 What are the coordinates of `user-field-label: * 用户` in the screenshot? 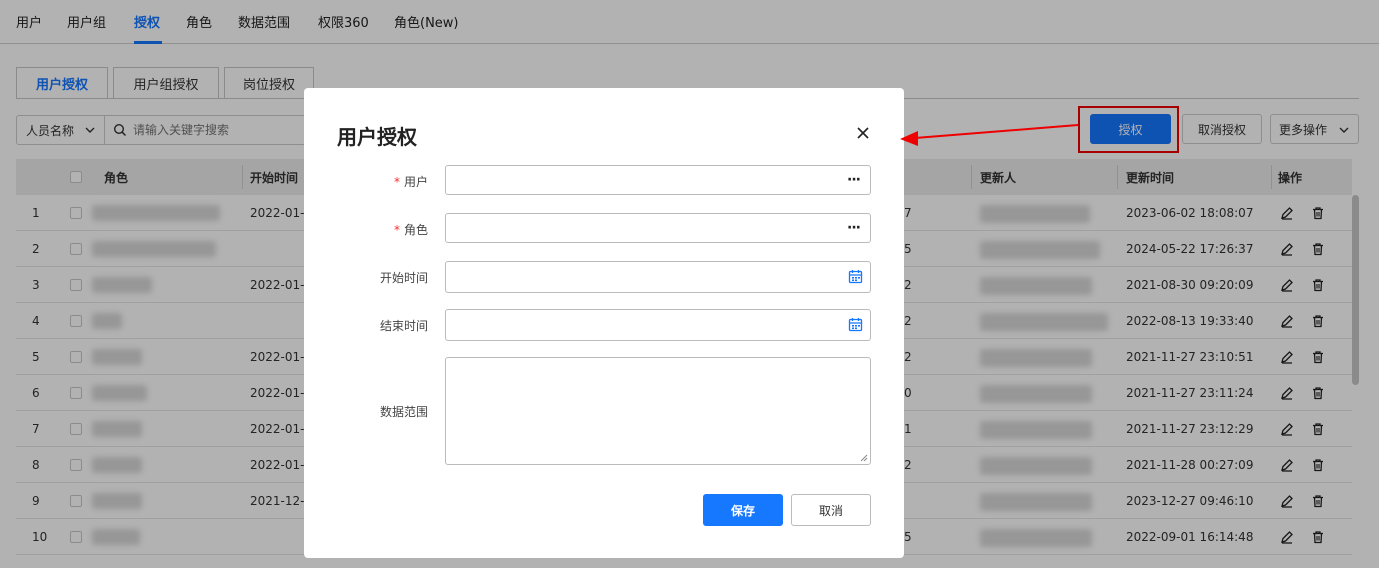 It's located at (410, 182).